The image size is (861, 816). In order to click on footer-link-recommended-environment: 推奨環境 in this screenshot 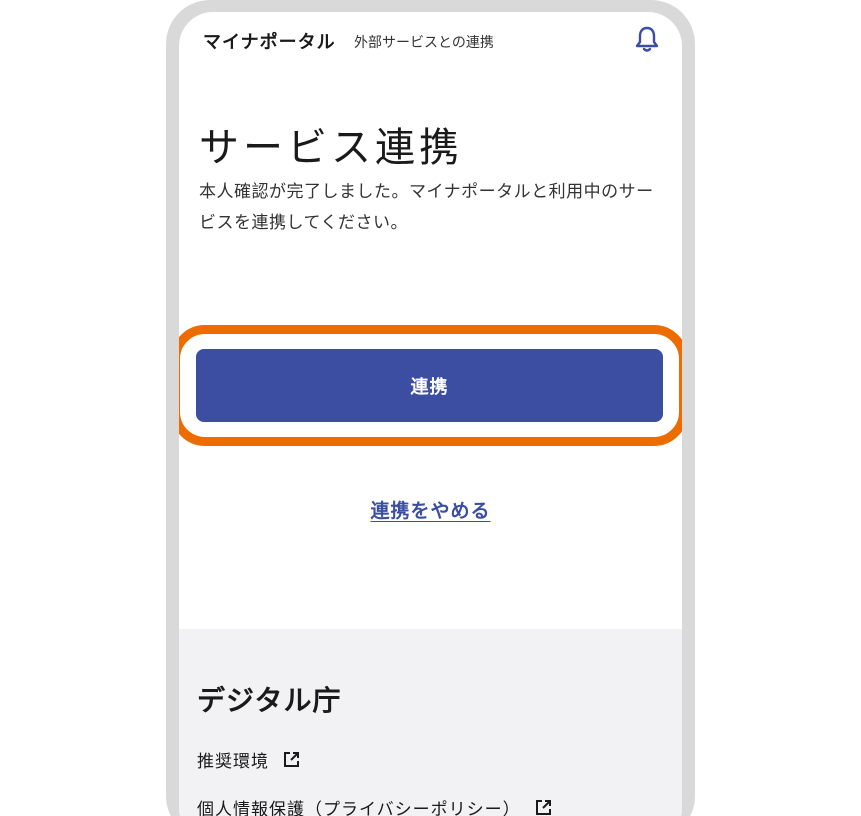, I will do `click(248, 759)`.